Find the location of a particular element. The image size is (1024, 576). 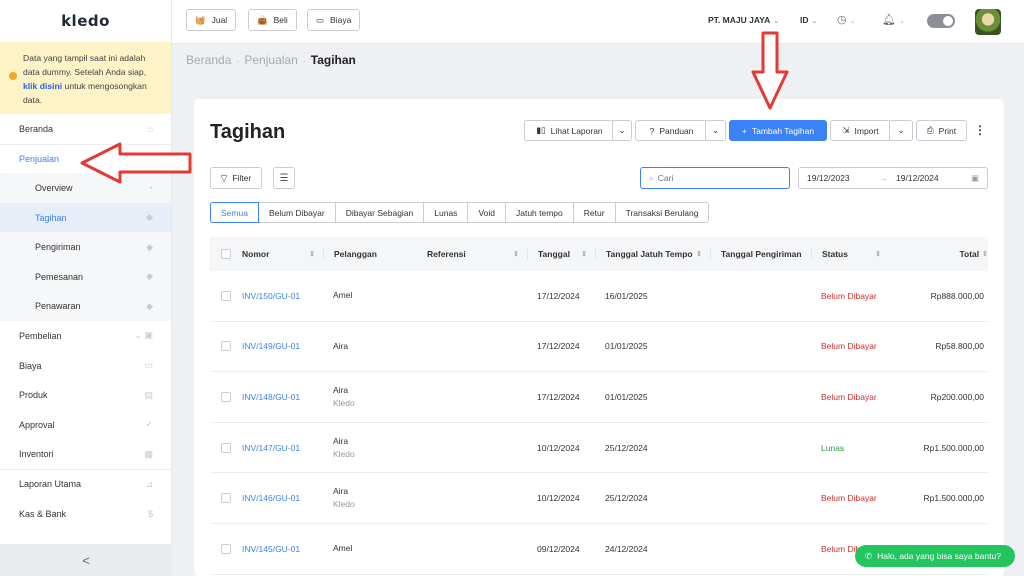

theme-toggle is located at coordinates (941, 21).